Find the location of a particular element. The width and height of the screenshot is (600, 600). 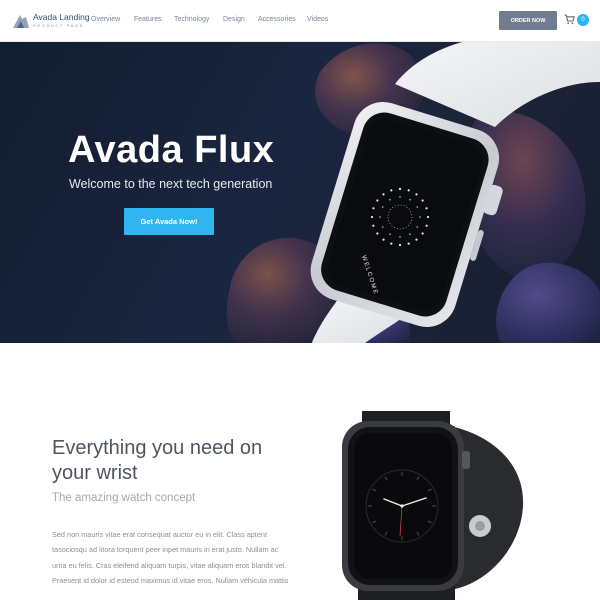

nav-item-design: Design is located at coordinates (234, 19).